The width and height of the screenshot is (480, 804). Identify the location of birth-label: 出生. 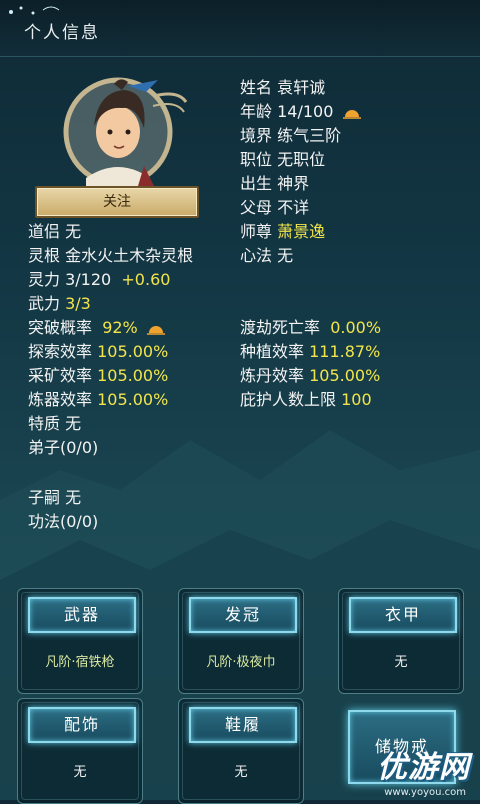
(256, 183).